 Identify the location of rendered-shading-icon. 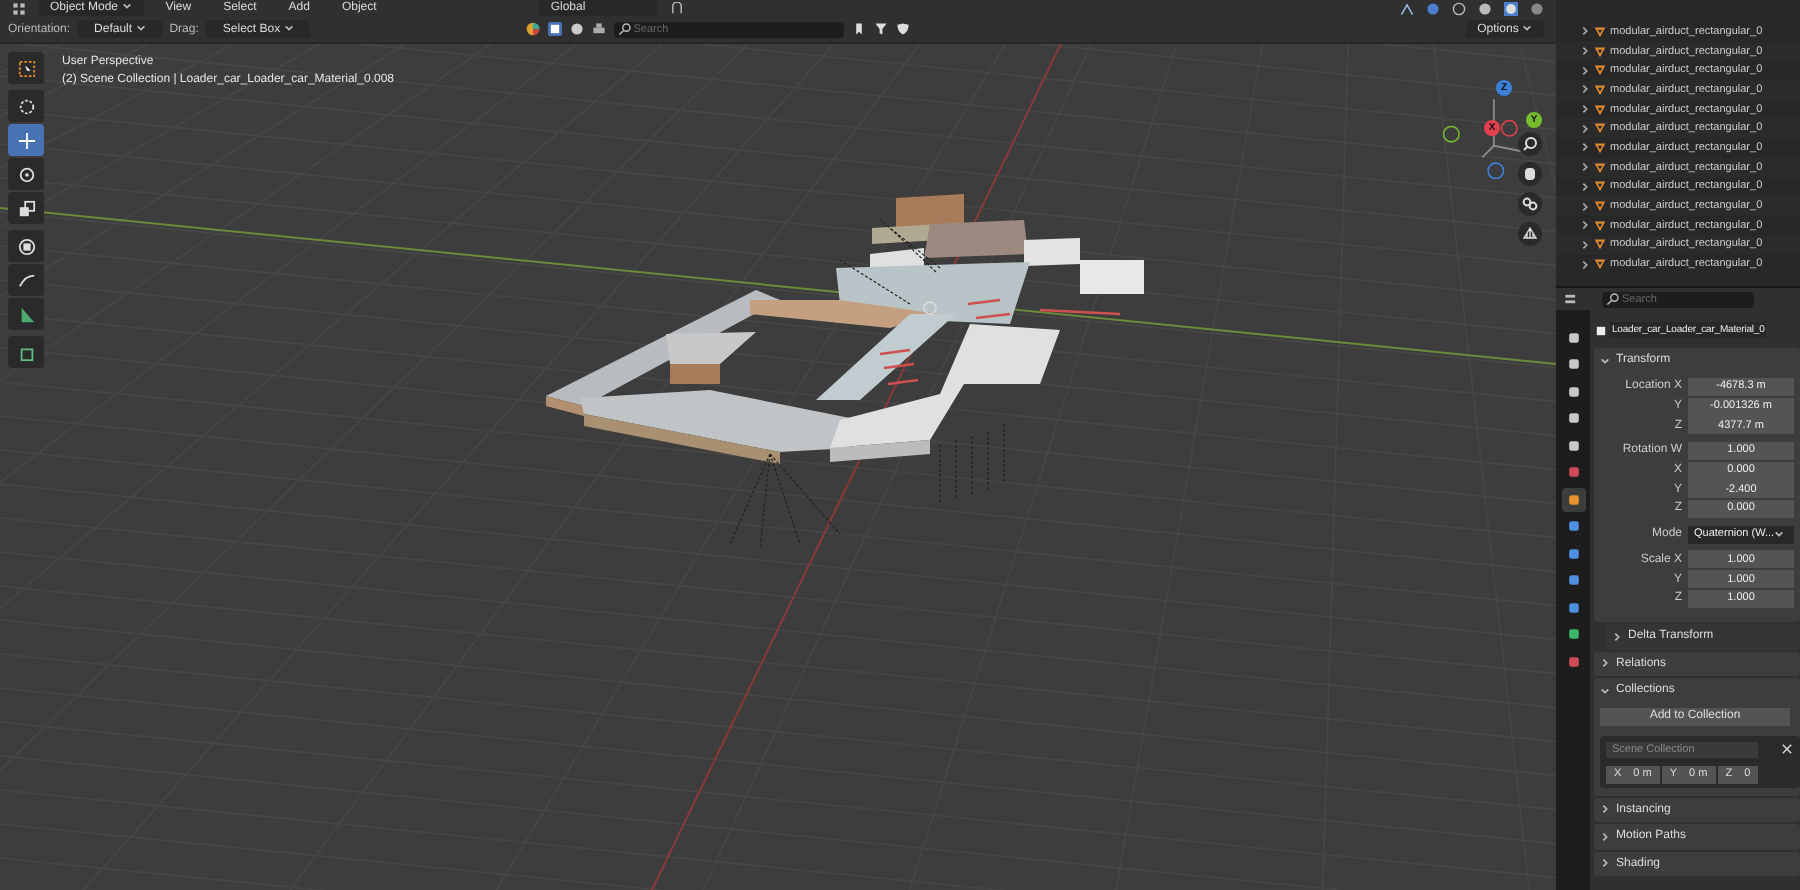
(1537, 8).